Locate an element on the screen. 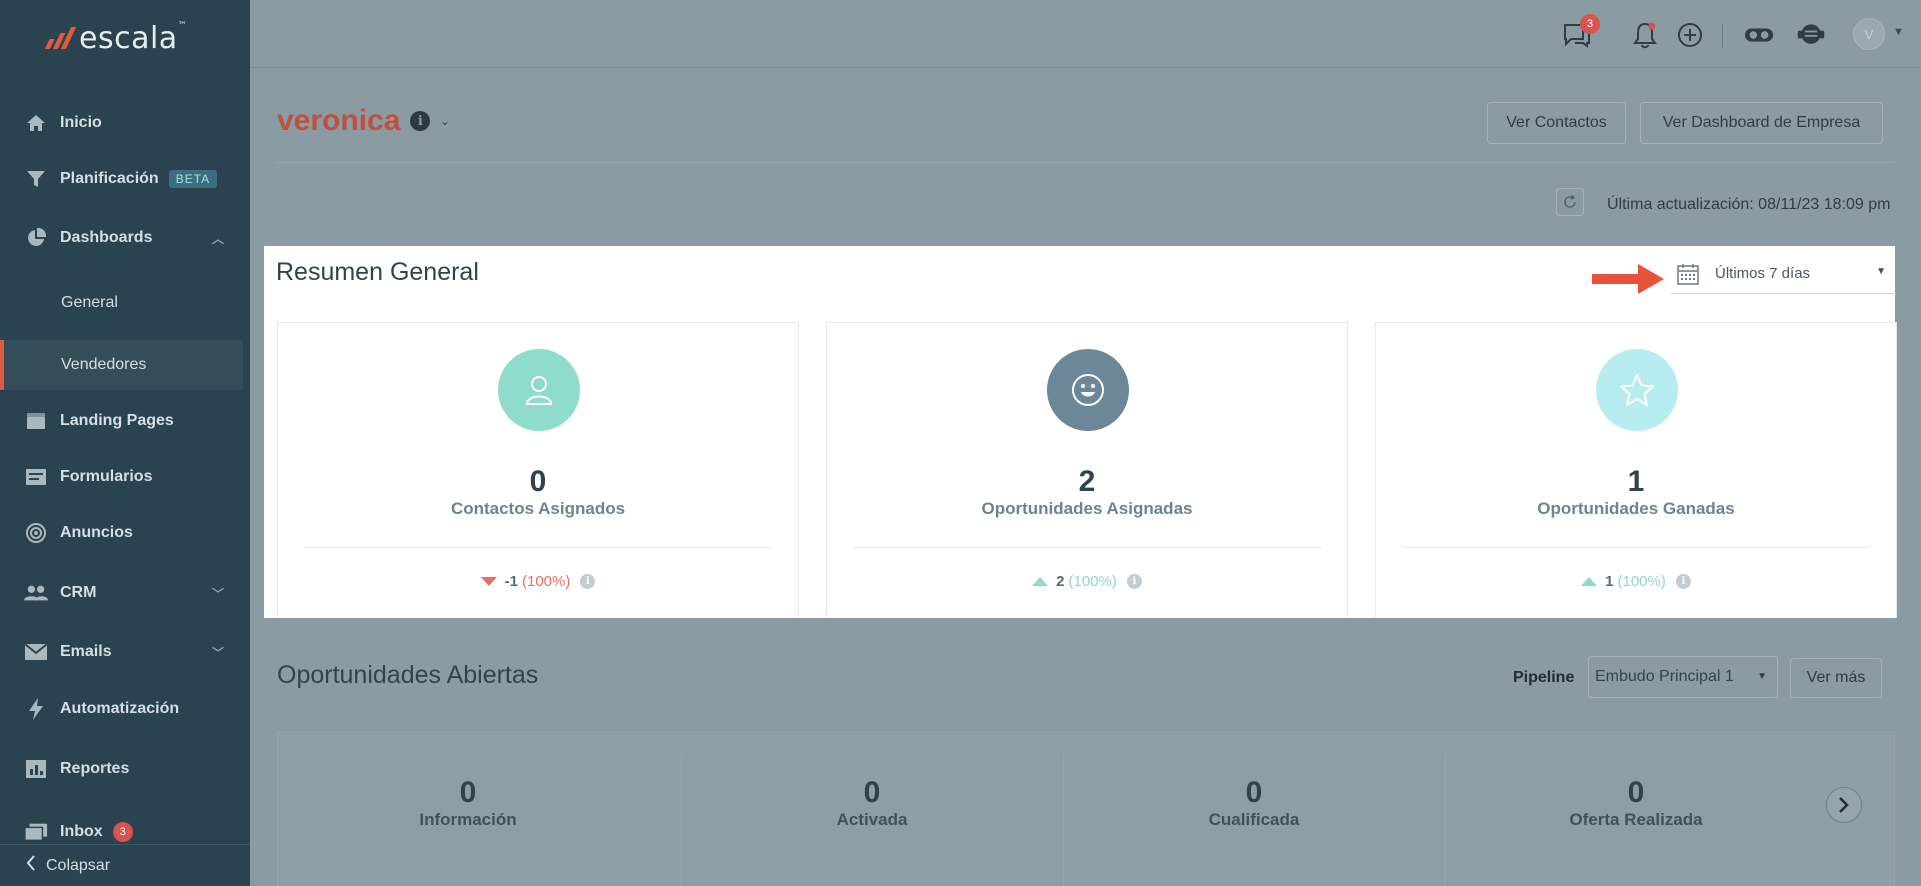  chevron-right-icon is located at coordinates (1844, 805).